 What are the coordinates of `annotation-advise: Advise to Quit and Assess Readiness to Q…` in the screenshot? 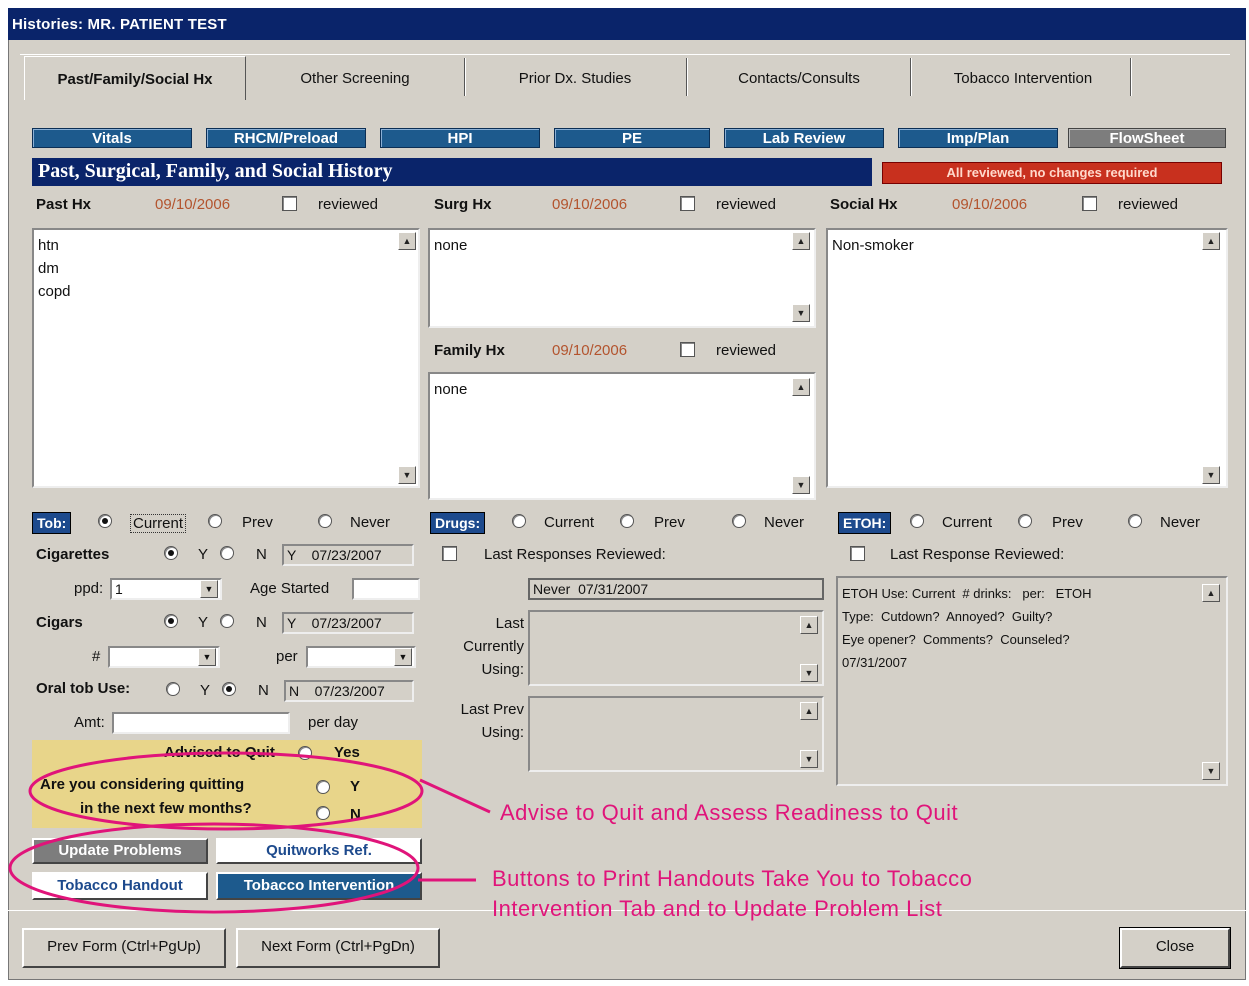 It's located at (729, 812).